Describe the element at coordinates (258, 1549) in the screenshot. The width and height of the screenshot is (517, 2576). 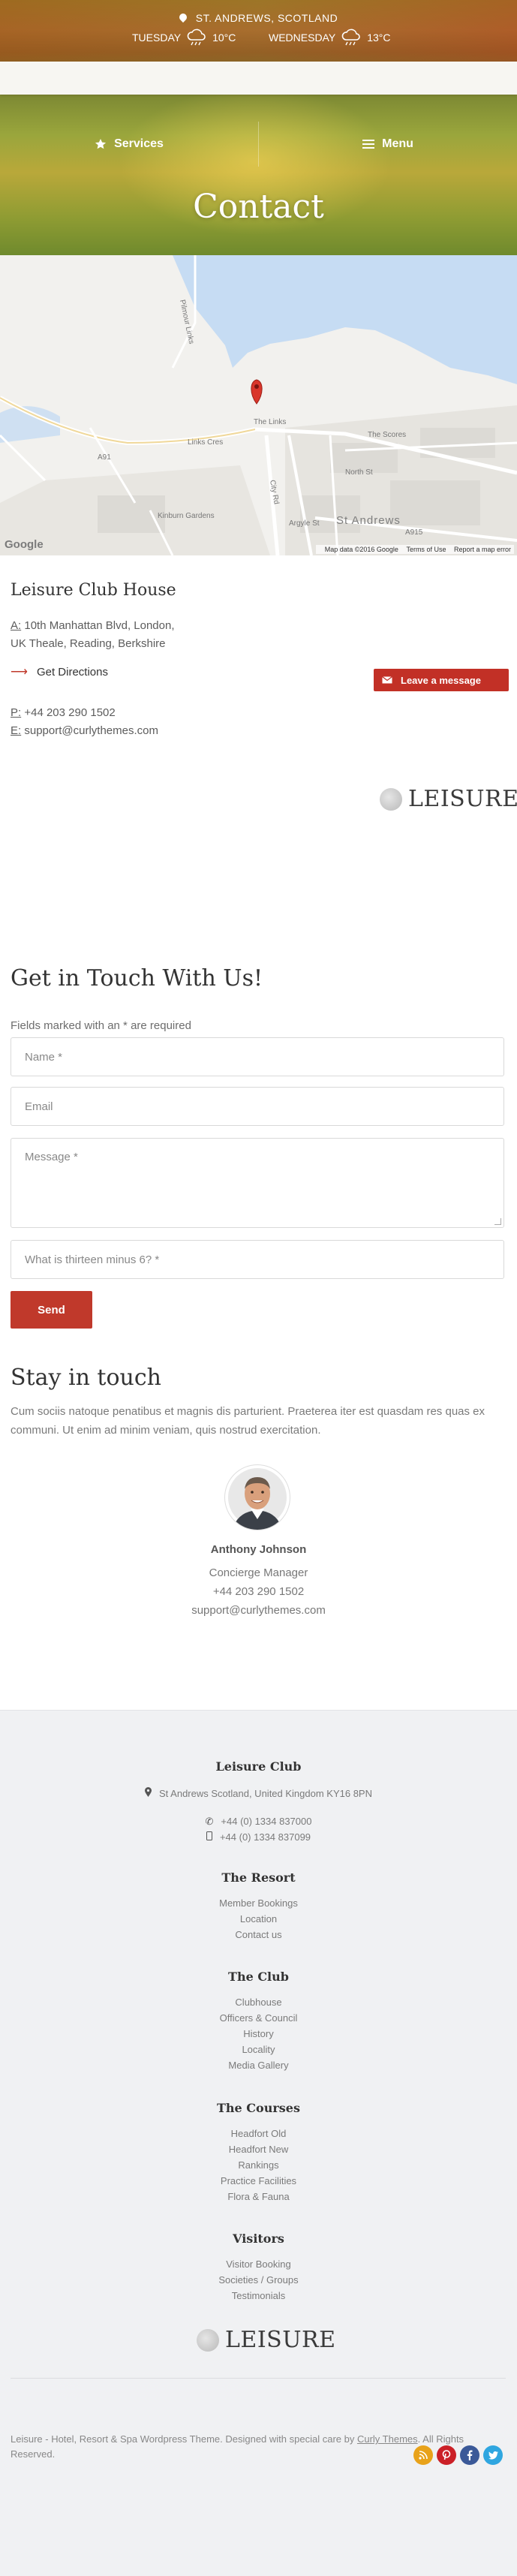
I see `person-name: Anthony Johnson` at that location.